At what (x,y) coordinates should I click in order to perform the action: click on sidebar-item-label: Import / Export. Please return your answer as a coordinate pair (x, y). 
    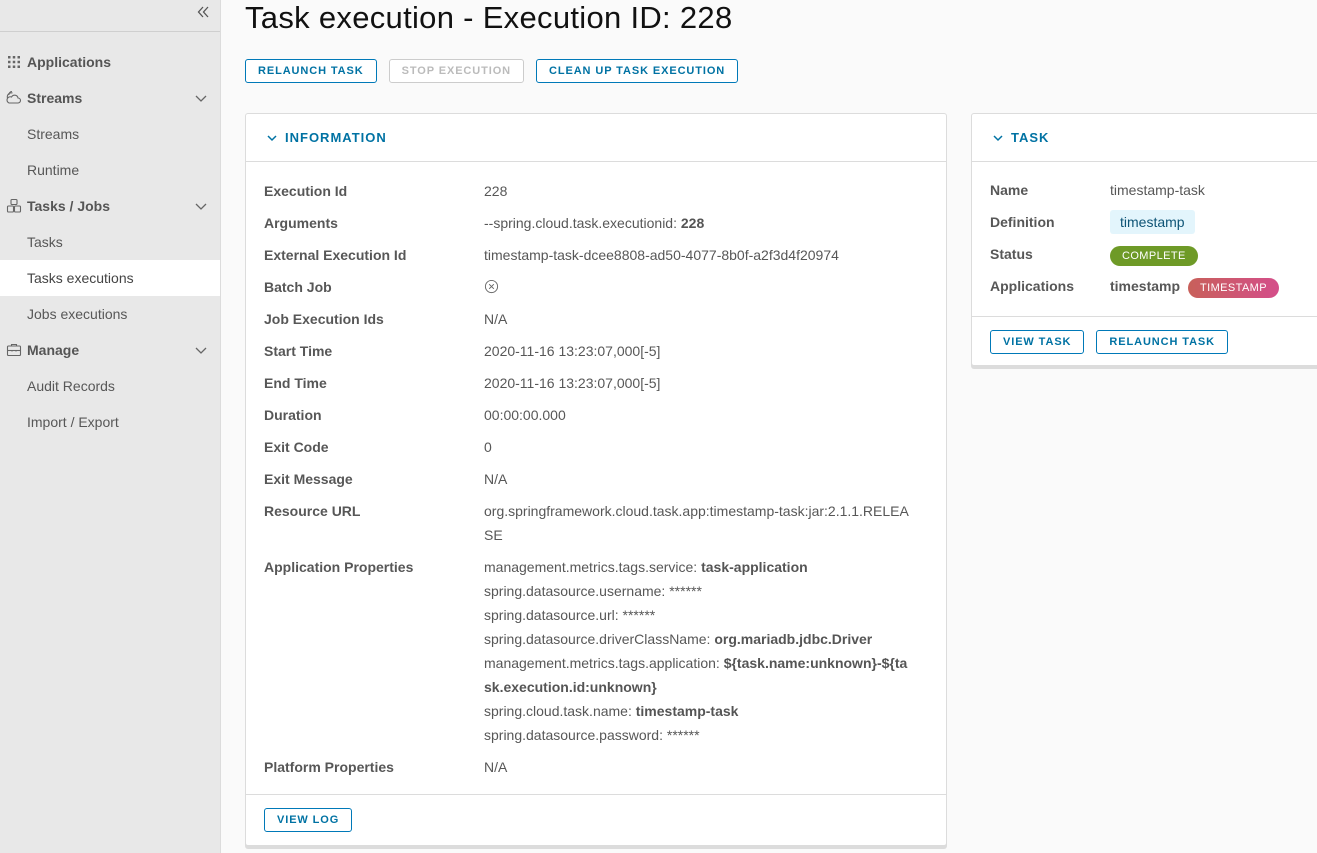
    Looking at the image, I should click on (73, 422).